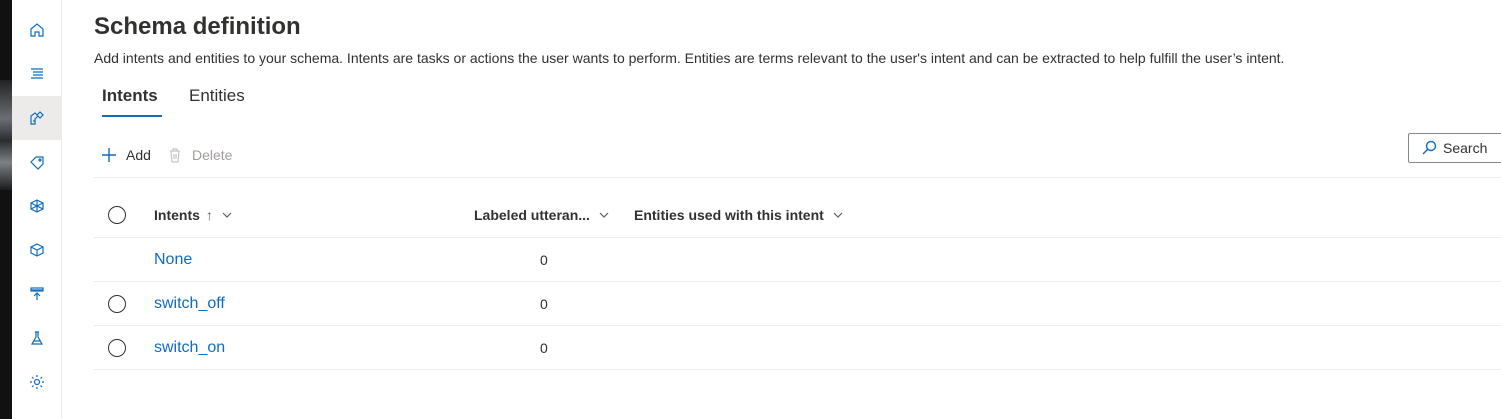 The height and width of the screenshot is (419, 1501). I want to click on intent-link: None, so click(173, 260).